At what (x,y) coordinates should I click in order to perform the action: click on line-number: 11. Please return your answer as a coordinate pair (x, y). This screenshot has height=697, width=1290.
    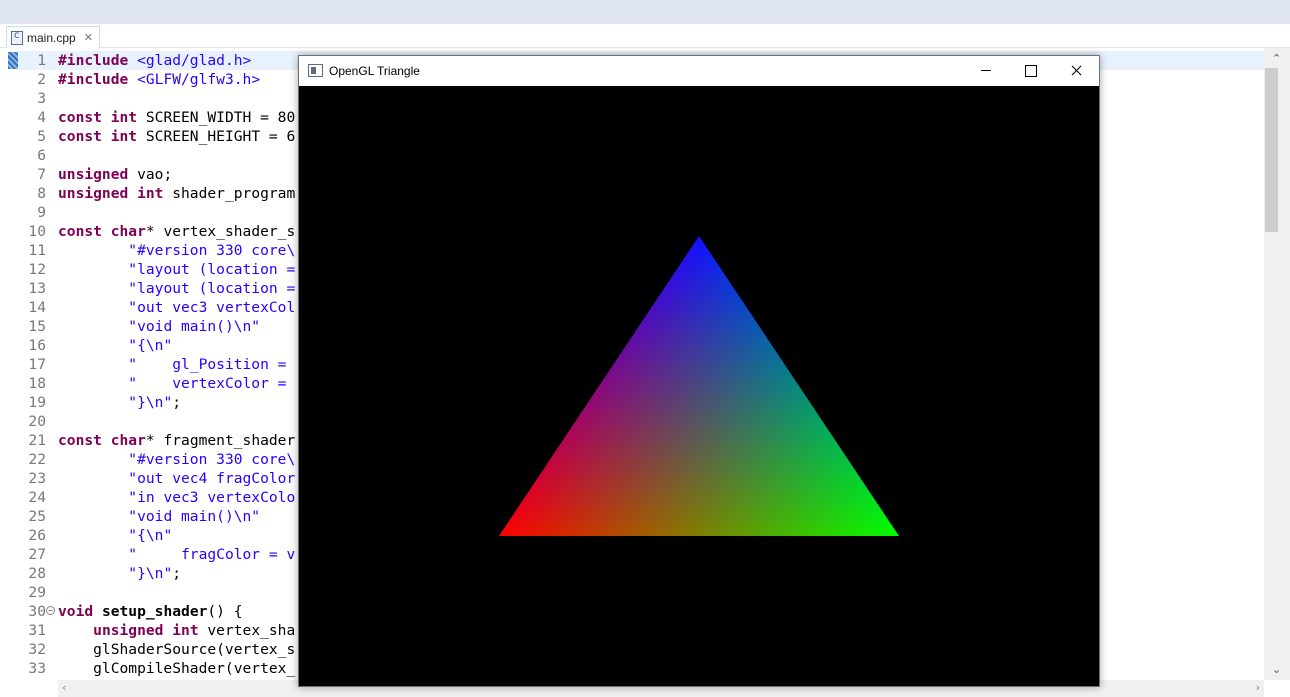
    Looking at the image, I should click on (37, 250).